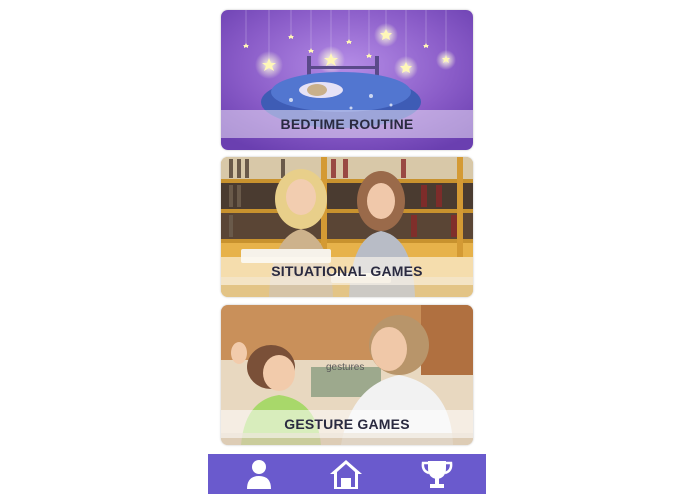 This screenshot has width=695, height=494. I want to click on trophy-icon, so click(437, 474).